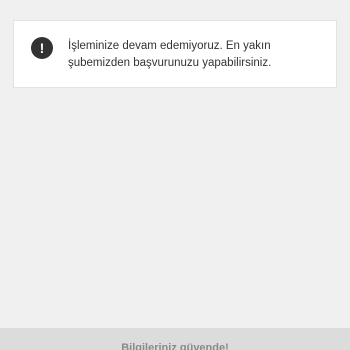  Describe the element at coordinates (175, 339) in the screenshot. I see `security-footer: Bilgileriniz güvende!` at that location.